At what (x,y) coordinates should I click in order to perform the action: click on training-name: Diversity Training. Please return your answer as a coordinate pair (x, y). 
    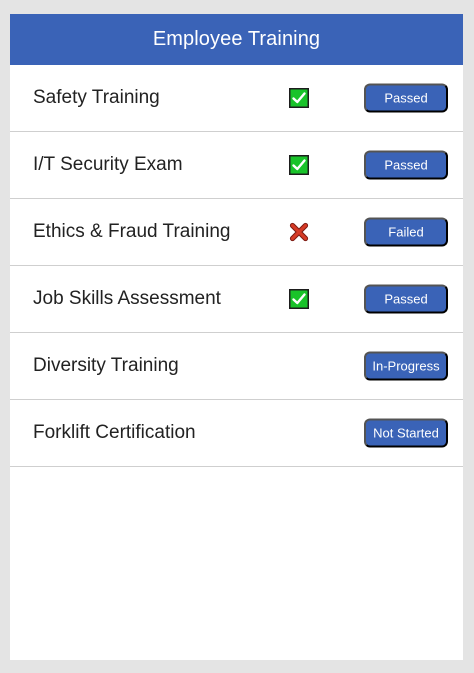
    Looking at the image, I should click on (106, 365).